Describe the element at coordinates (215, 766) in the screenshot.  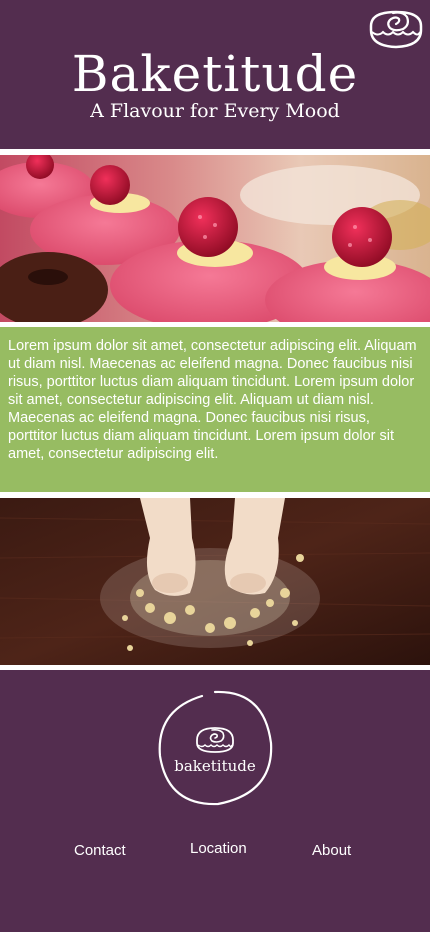
I see `footer-logo-text: baketitude` at that location.